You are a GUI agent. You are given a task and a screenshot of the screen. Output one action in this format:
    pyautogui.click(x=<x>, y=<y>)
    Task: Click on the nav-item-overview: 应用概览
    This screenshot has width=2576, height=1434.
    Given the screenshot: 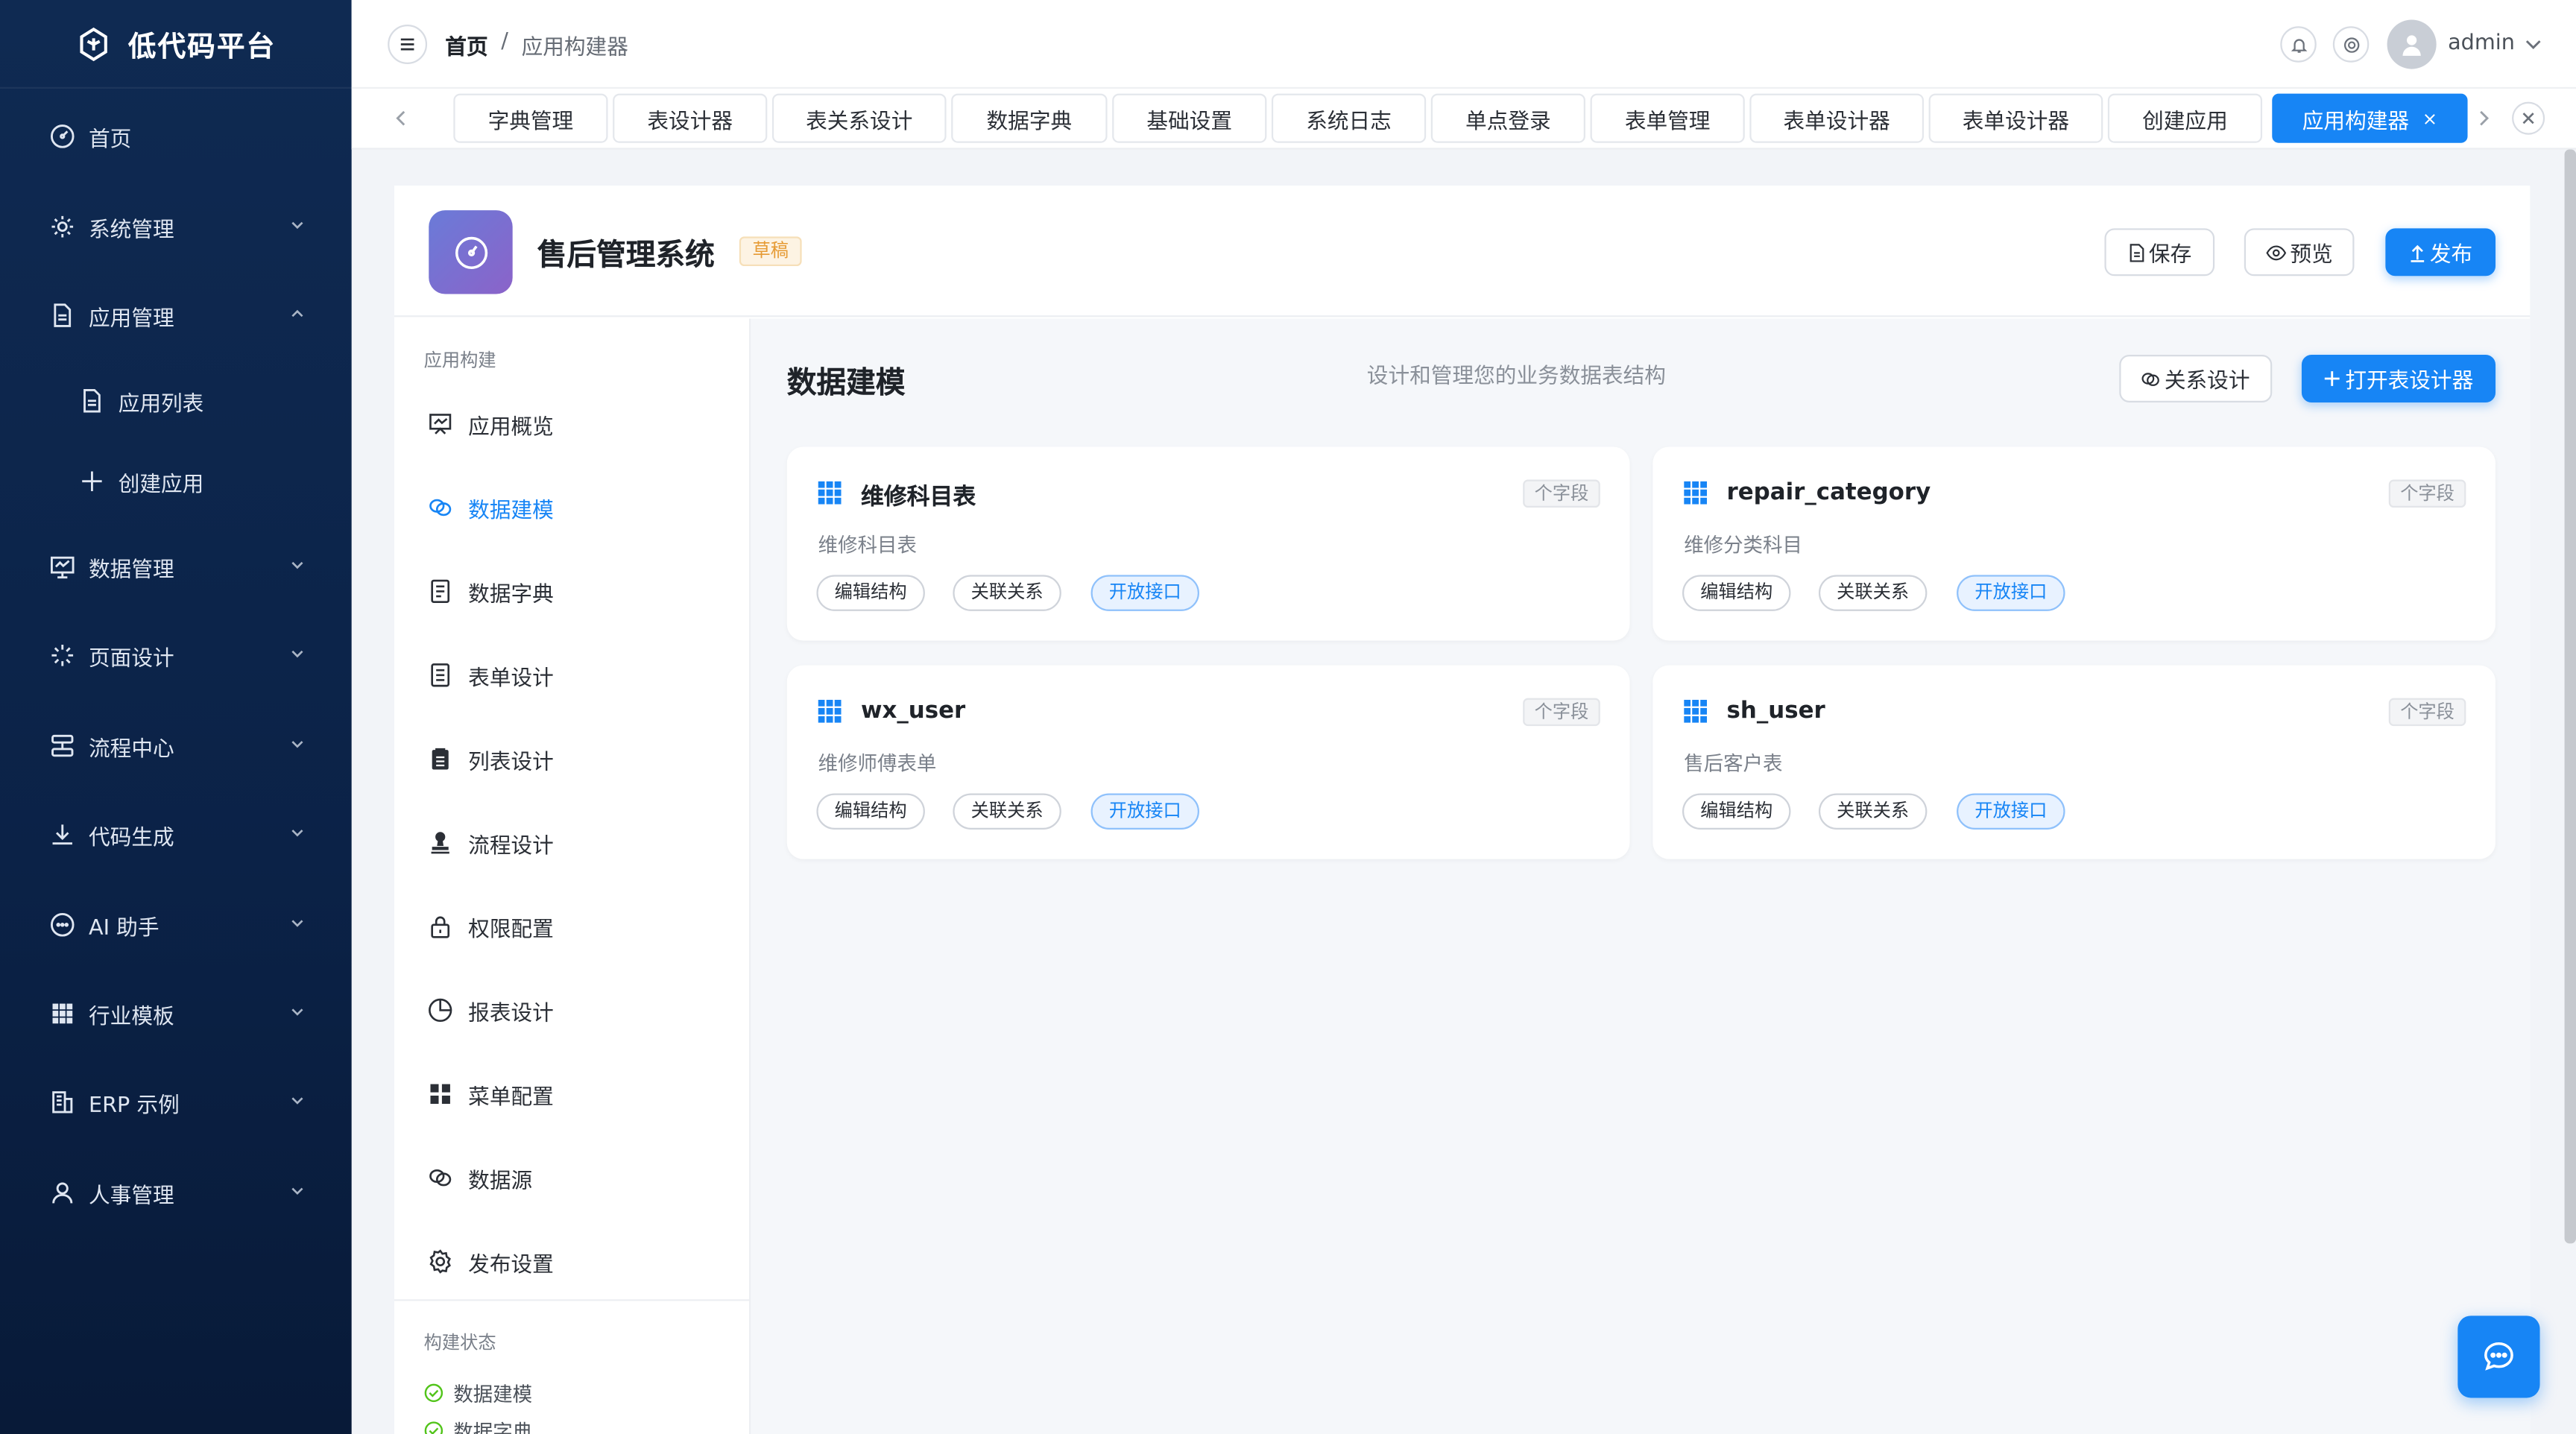 What is the action you would take?
    pyautogui.click(x=575, y=424)
    